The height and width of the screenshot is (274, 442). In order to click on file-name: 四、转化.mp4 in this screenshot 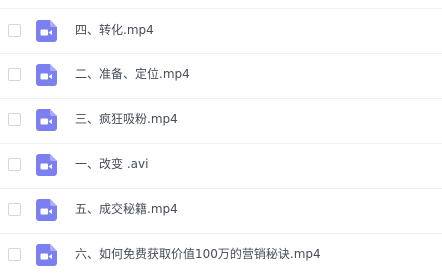, I will do `click(114, 30)`.